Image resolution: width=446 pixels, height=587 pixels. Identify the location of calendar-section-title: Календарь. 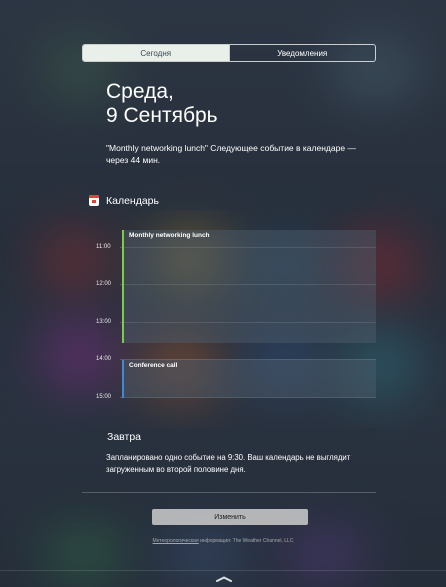
(132, 200).